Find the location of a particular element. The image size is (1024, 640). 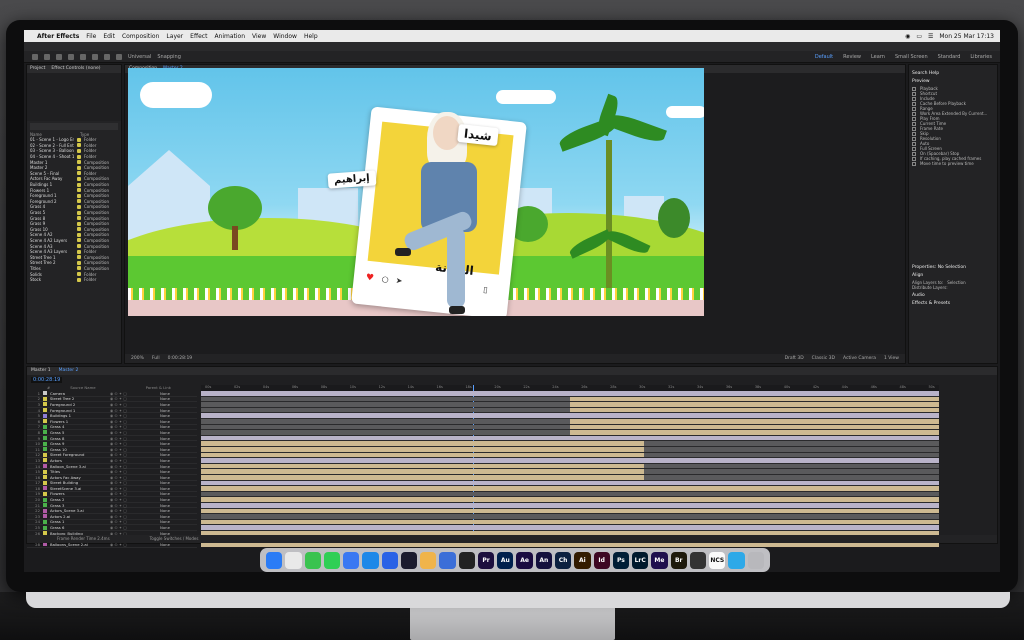

audio-title: Audio is located at coordinates (953, 295).